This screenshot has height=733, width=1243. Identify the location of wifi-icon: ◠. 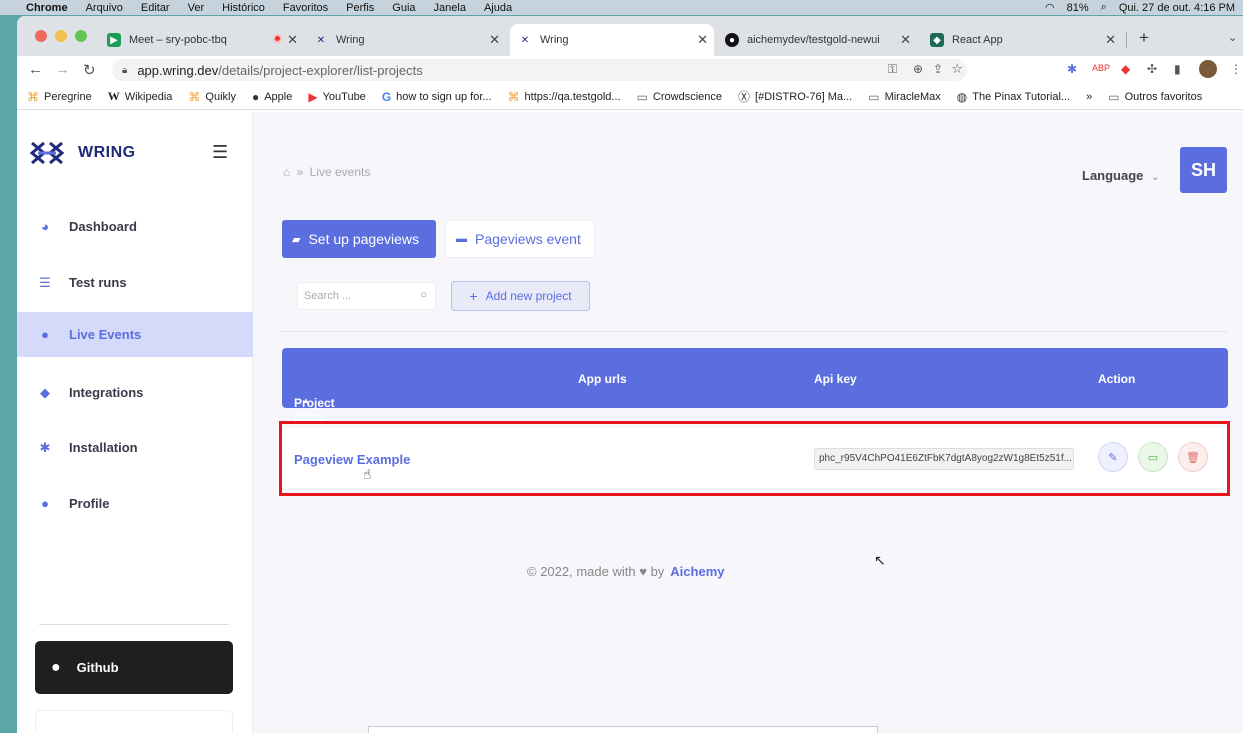
(1050, 7).